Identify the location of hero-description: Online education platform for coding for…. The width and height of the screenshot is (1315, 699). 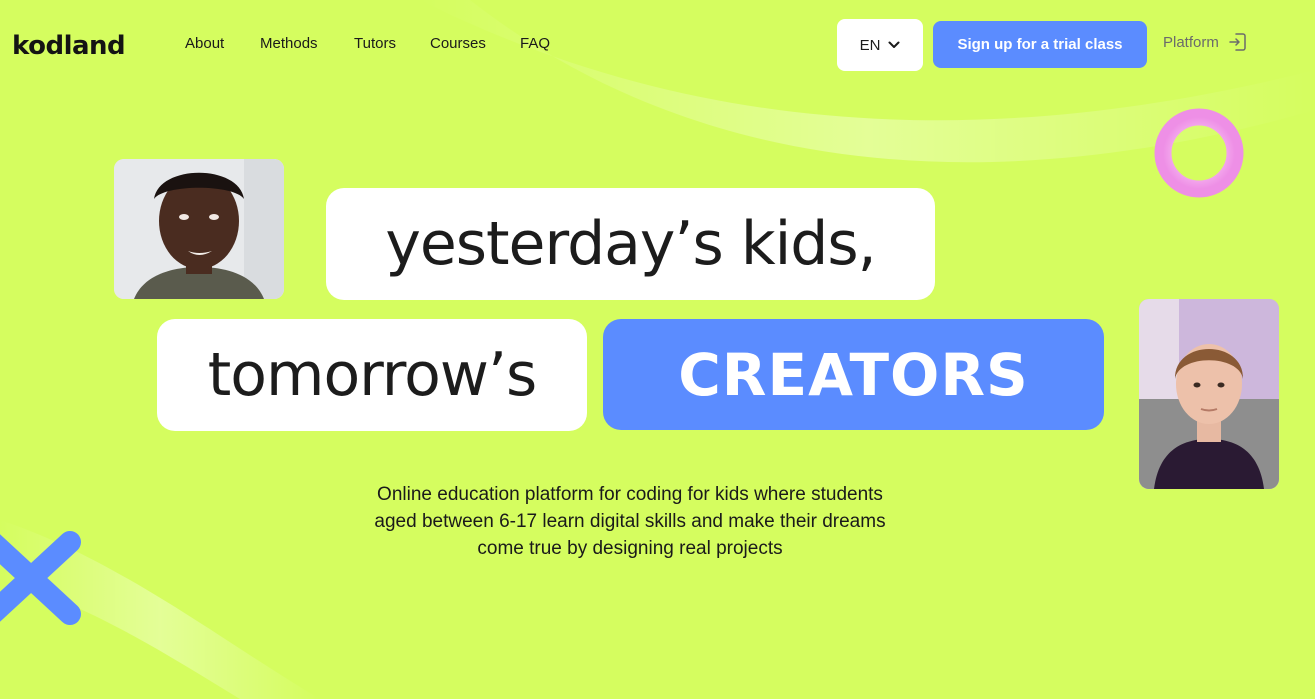
(630, 521).